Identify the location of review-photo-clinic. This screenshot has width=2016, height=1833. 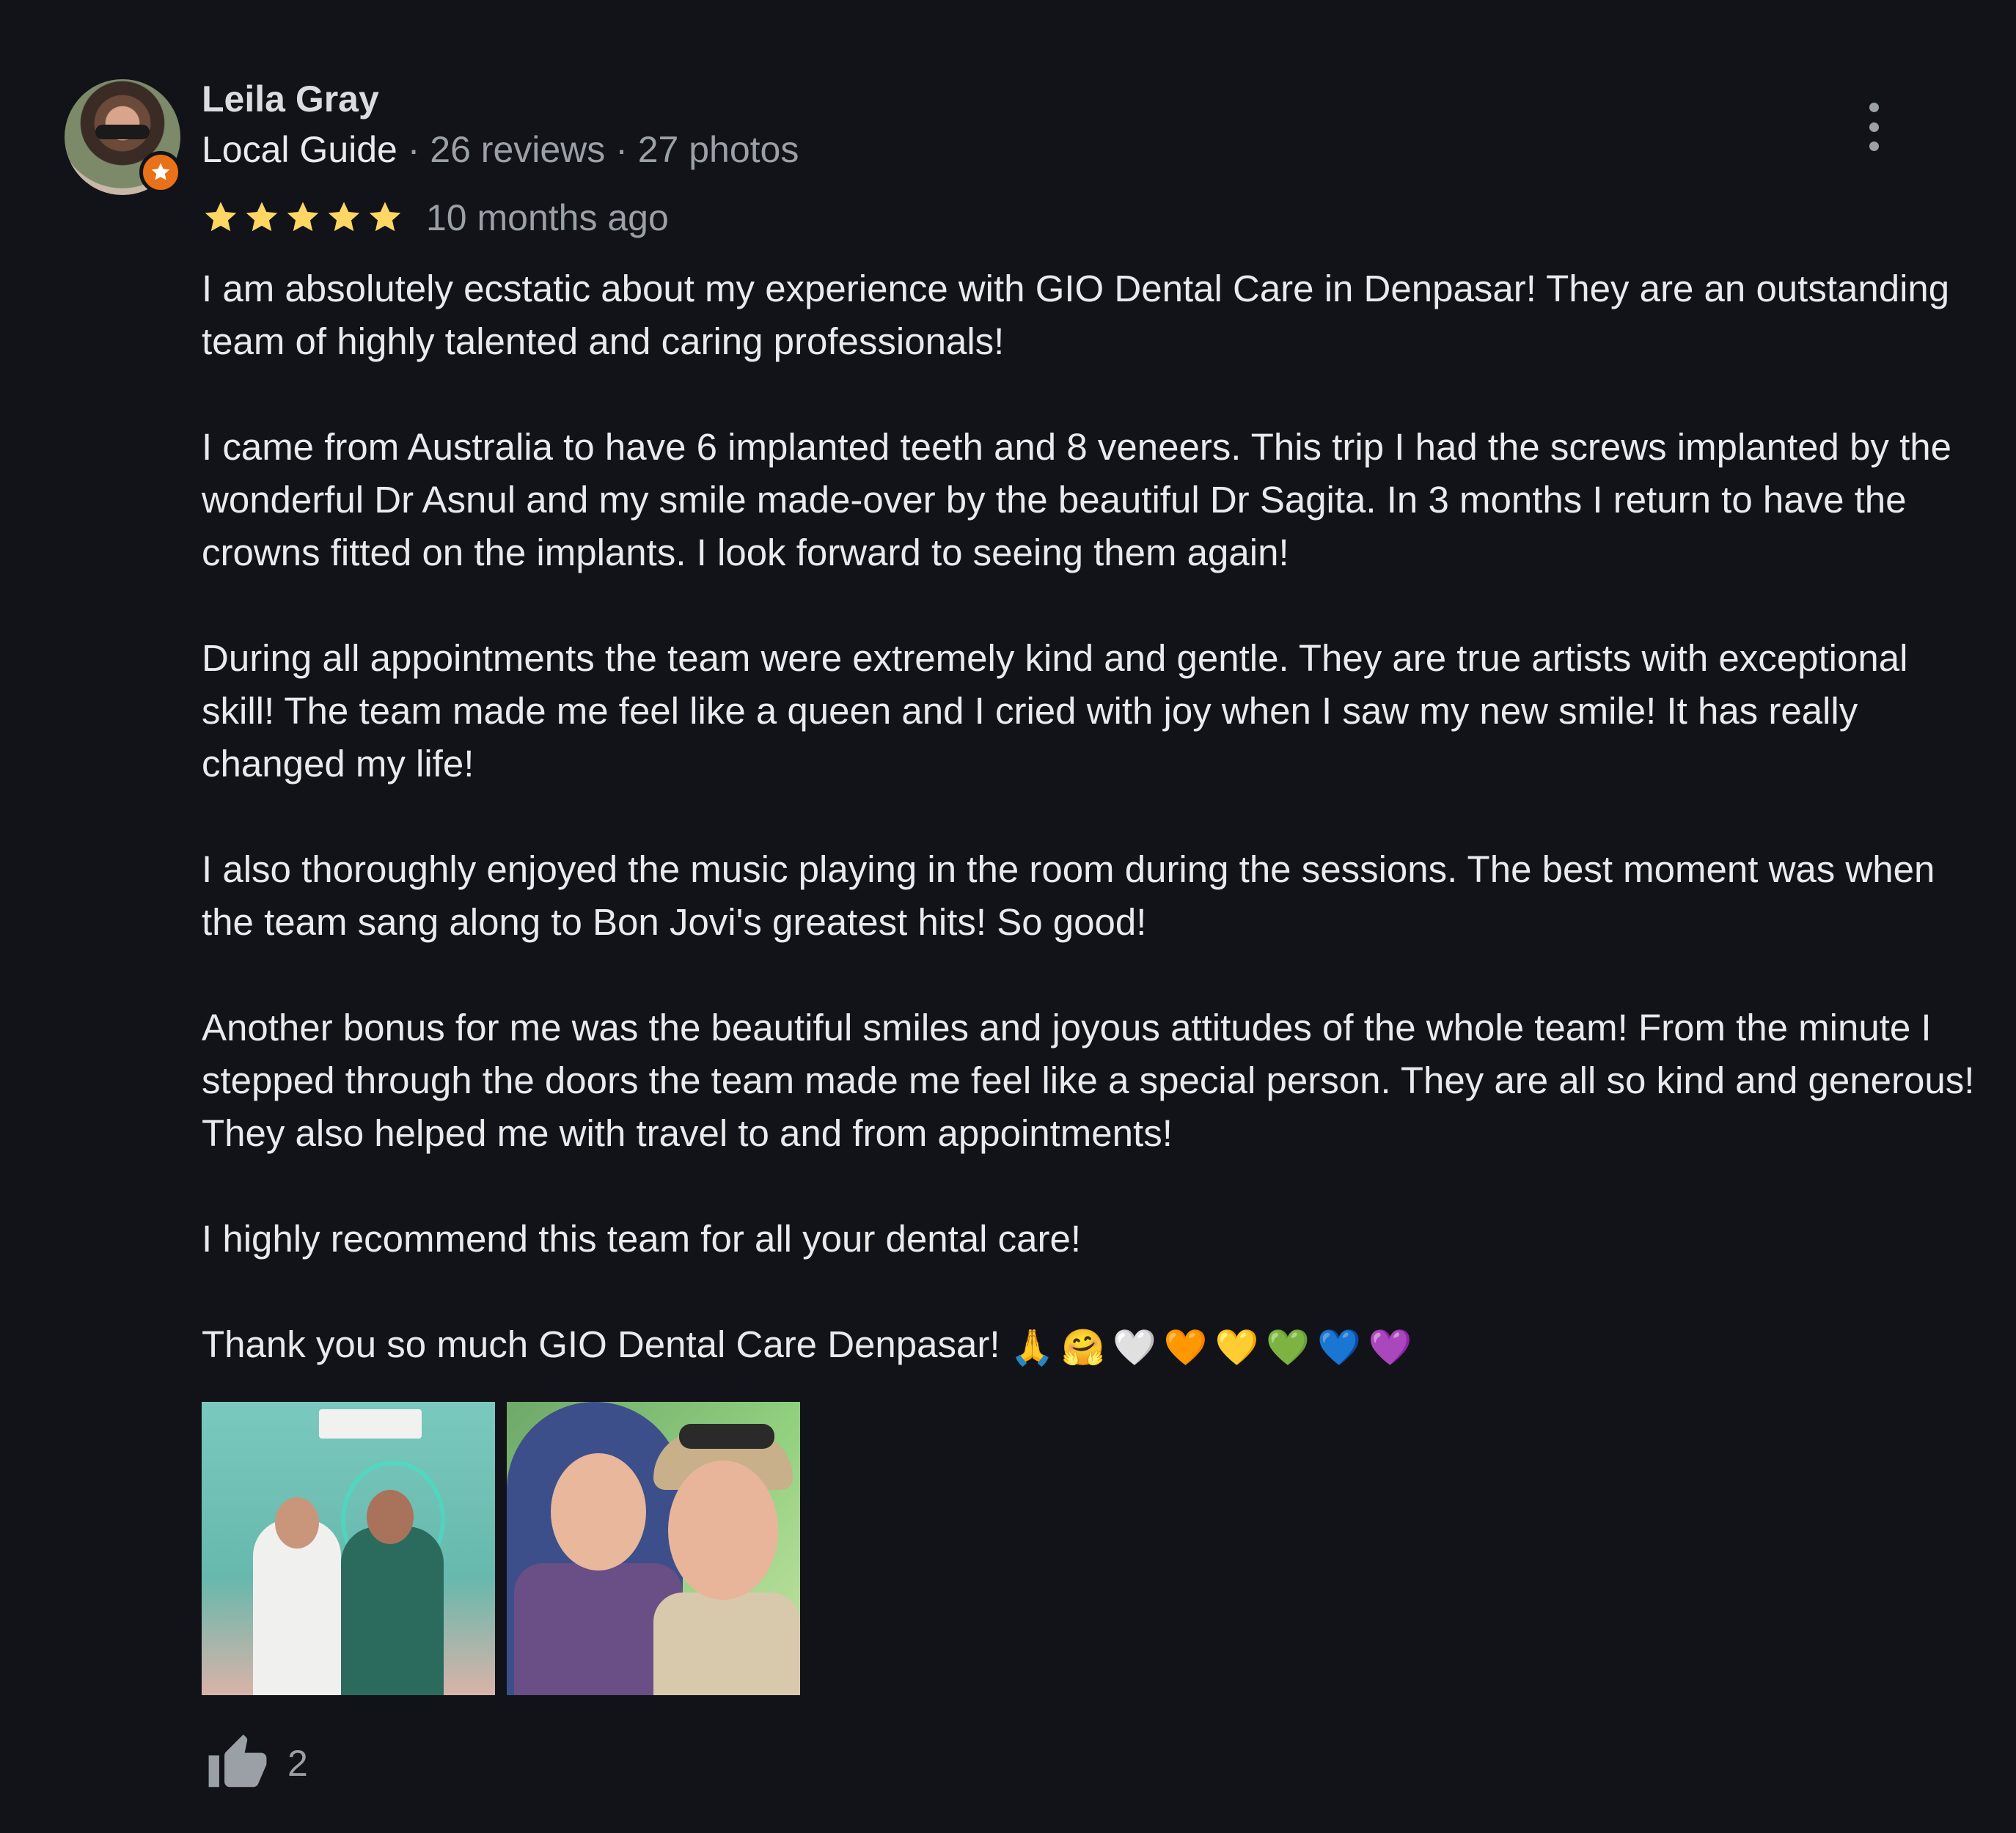
(348, 1548).